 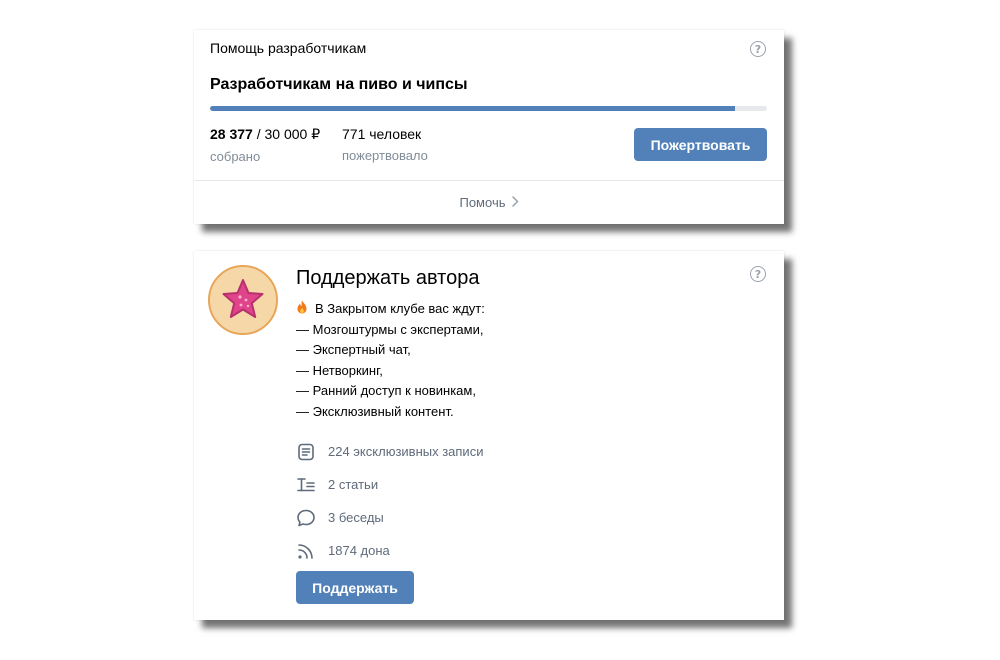 What do you see at coordinates (286, 134) in the screenshot?
I see `collected-goal: / 30 000 ₽` at bounding box center [286, 134].